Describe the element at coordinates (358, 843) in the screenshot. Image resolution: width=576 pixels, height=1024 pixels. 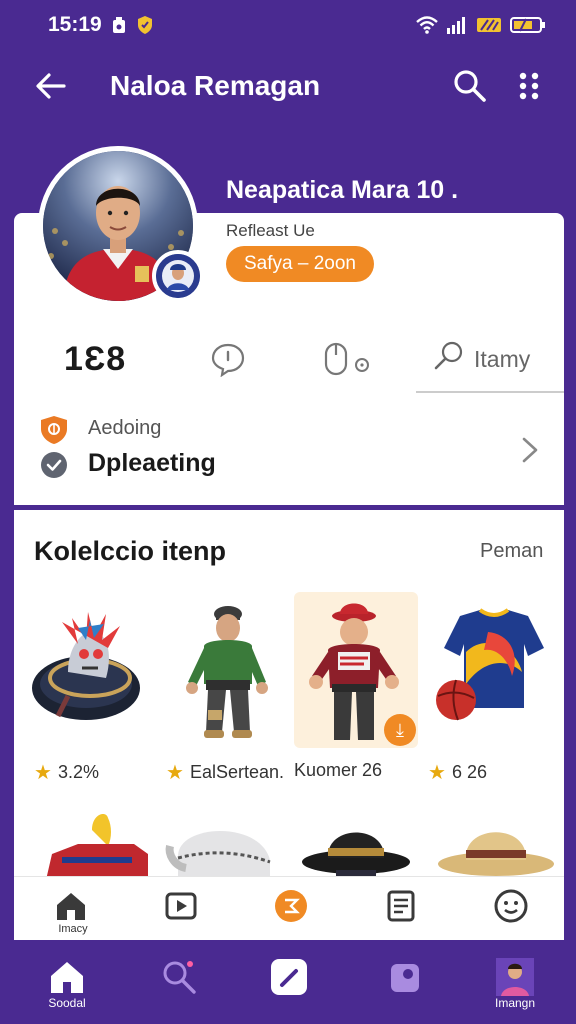
I see `collection-item-black-hat` at that location.